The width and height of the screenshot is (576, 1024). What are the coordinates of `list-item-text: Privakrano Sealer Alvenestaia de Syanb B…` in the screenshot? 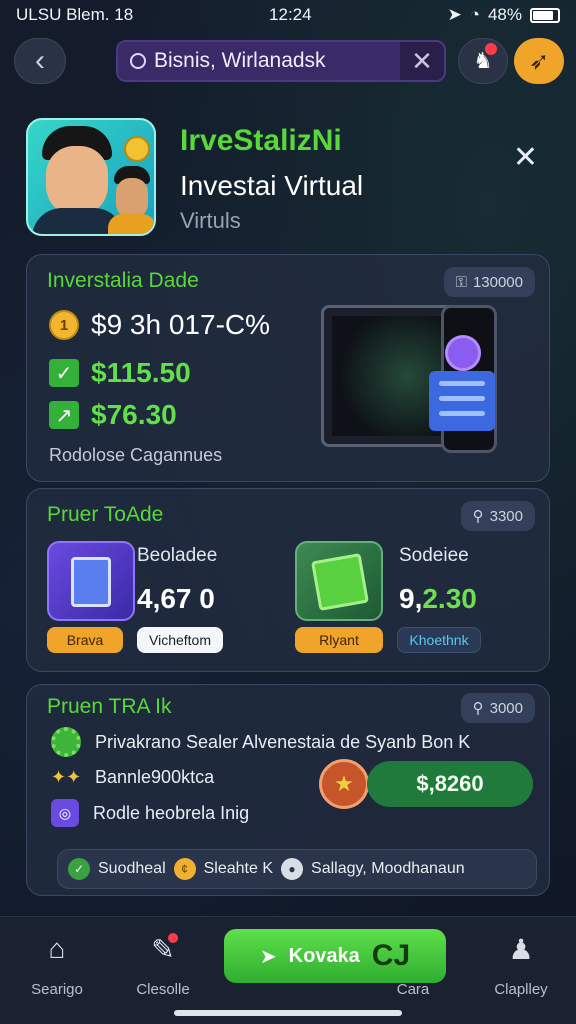 It's located at (283, 741).